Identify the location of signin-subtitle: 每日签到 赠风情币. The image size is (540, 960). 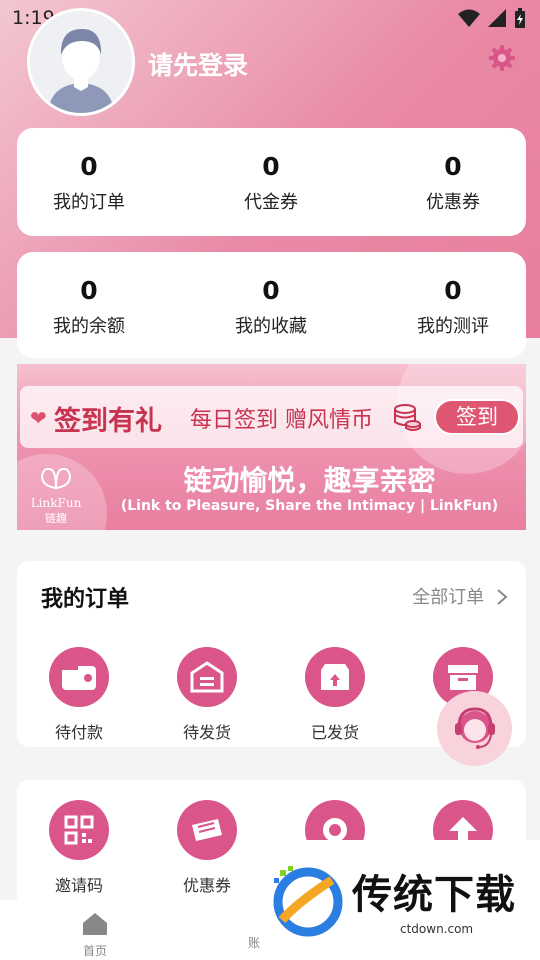
(281, 420).